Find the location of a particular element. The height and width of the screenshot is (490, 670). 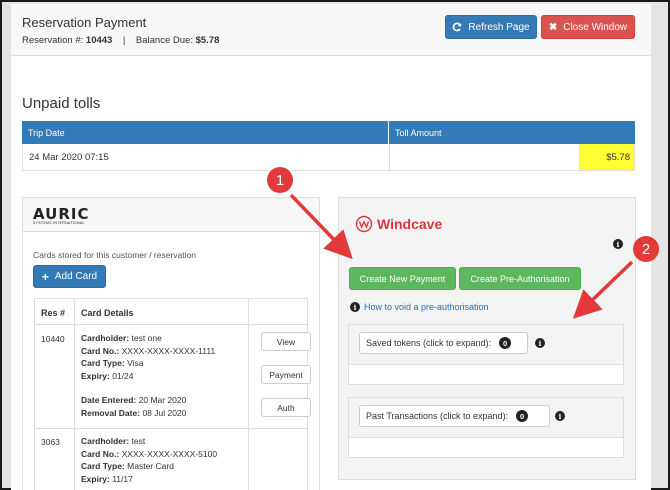

date-entered-label: Date Entered: is located at coordinates (109, 400).